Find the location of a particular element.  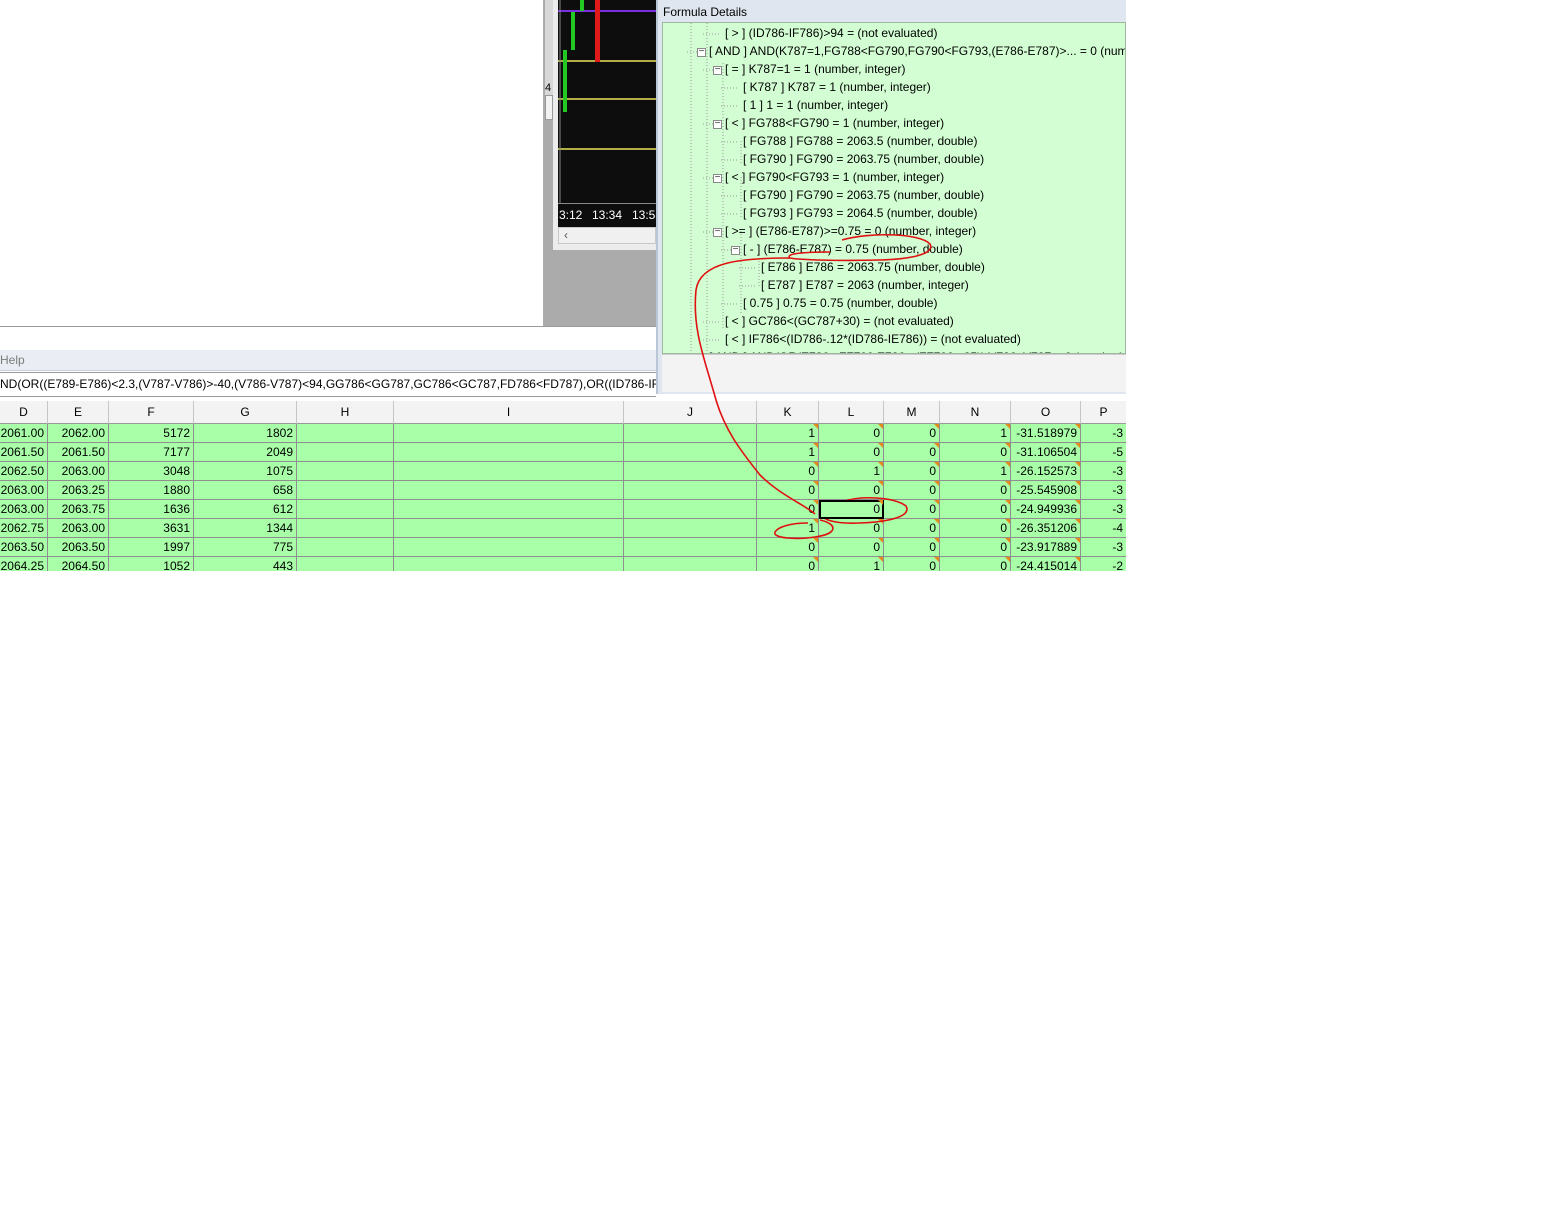

grid-cell-f-row: 1636 is located at coordinates (151, 509).